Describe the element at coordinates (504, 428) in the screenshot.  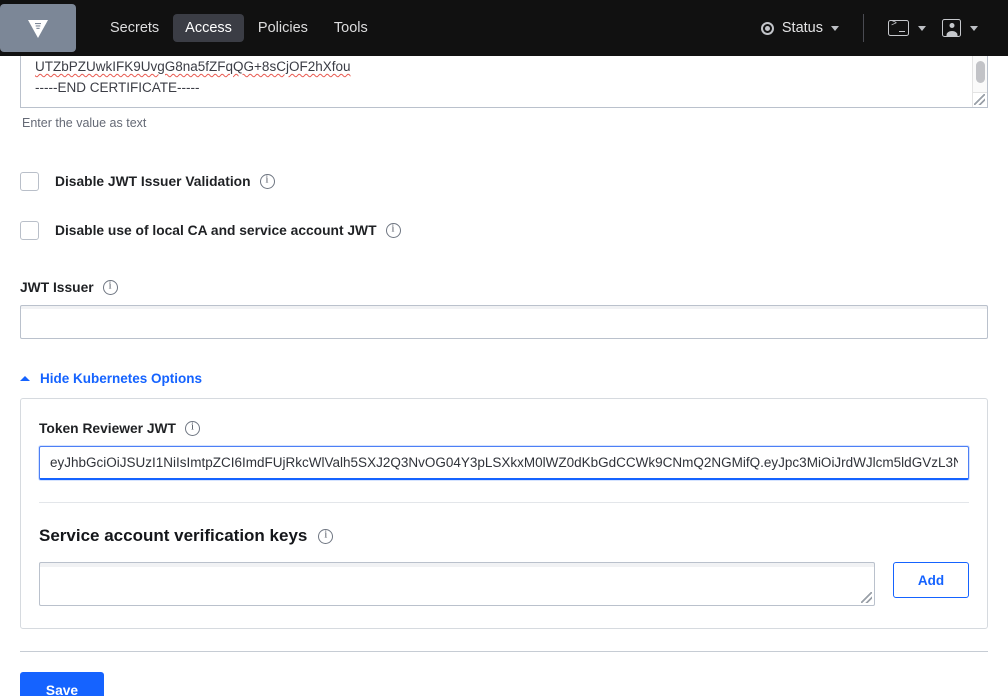
I see `token-reviewer-label-row: Token Reviewer JWT i` at that location.